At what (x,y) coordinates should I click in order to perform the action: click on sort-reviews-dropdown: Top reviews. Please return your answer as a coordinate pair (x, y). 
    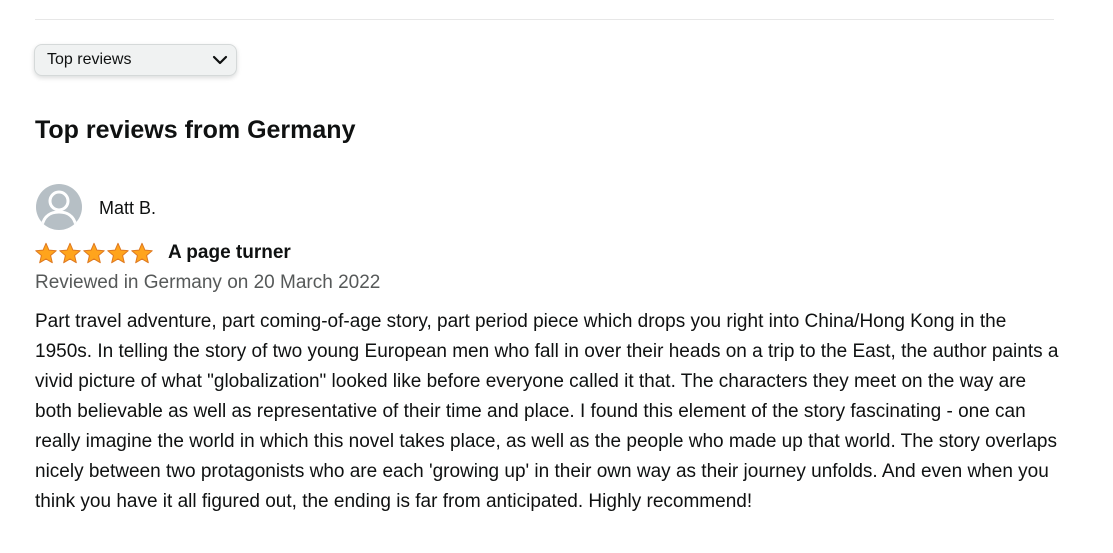
    Looking at the image, I should click on (135, 60).